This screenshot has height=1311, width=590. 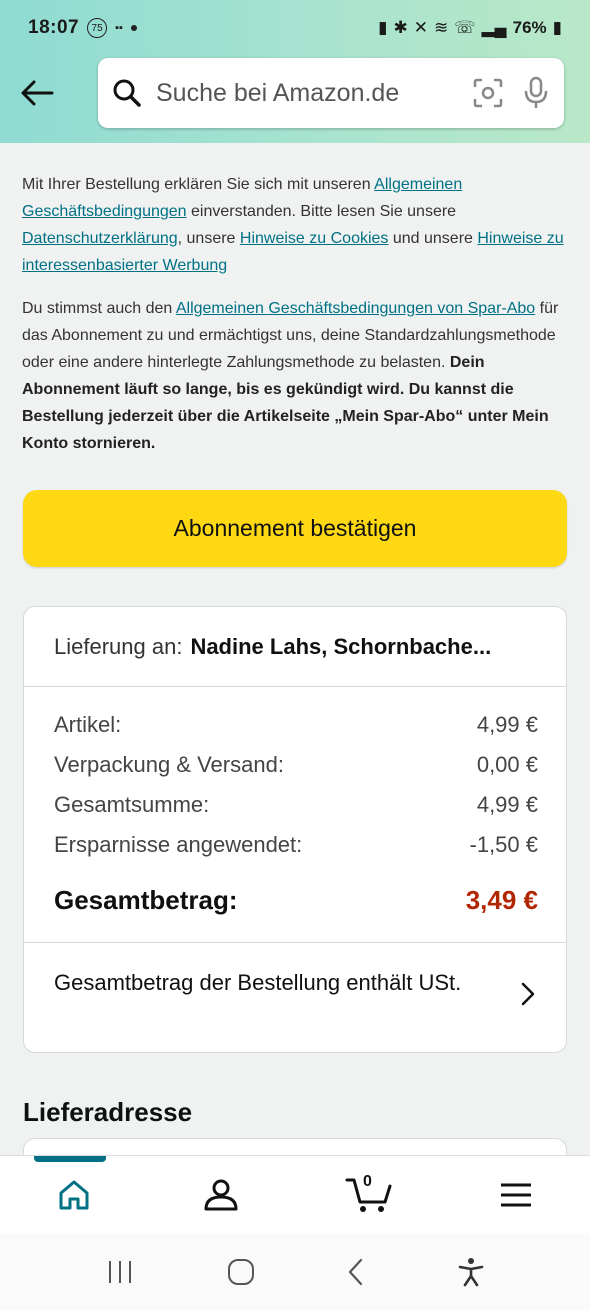 I want to click on wifi-icon: ≋, so click(x=441, y=27).